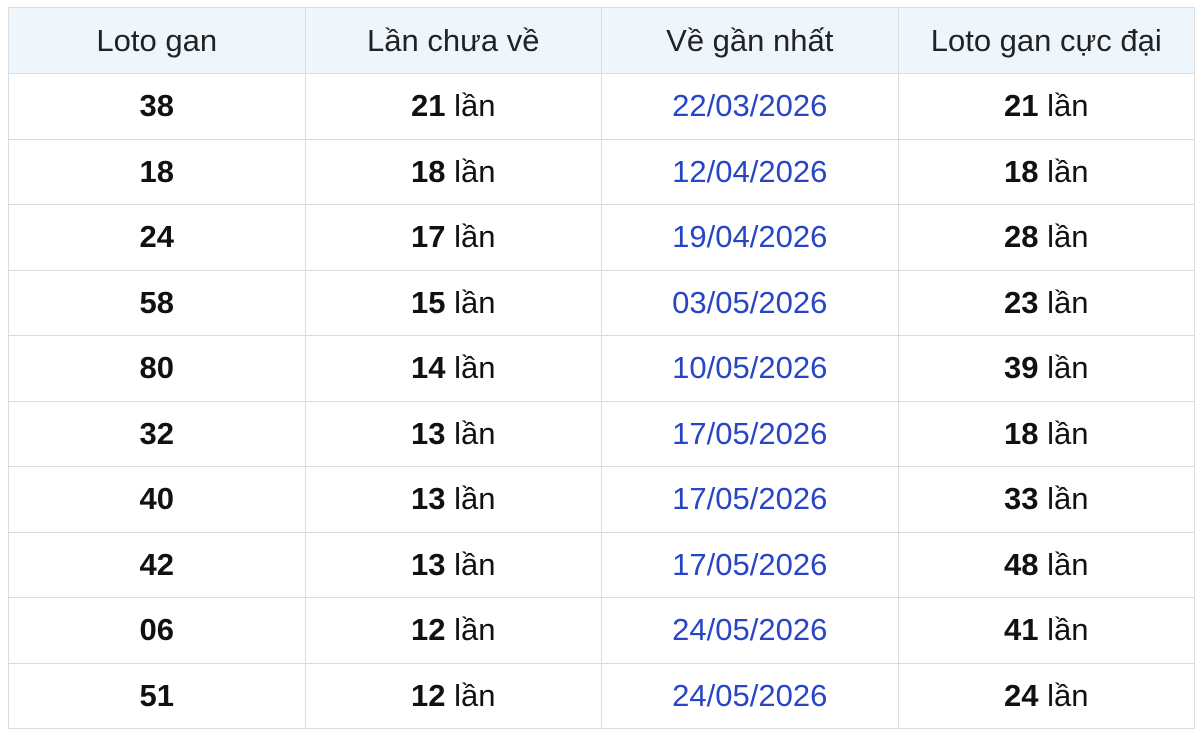 The width and height of the screenshot is (1200, 737). Describe the element at coordinates (1021, 564) in the screenshot. I see `max-gap-value: 48` at that location.